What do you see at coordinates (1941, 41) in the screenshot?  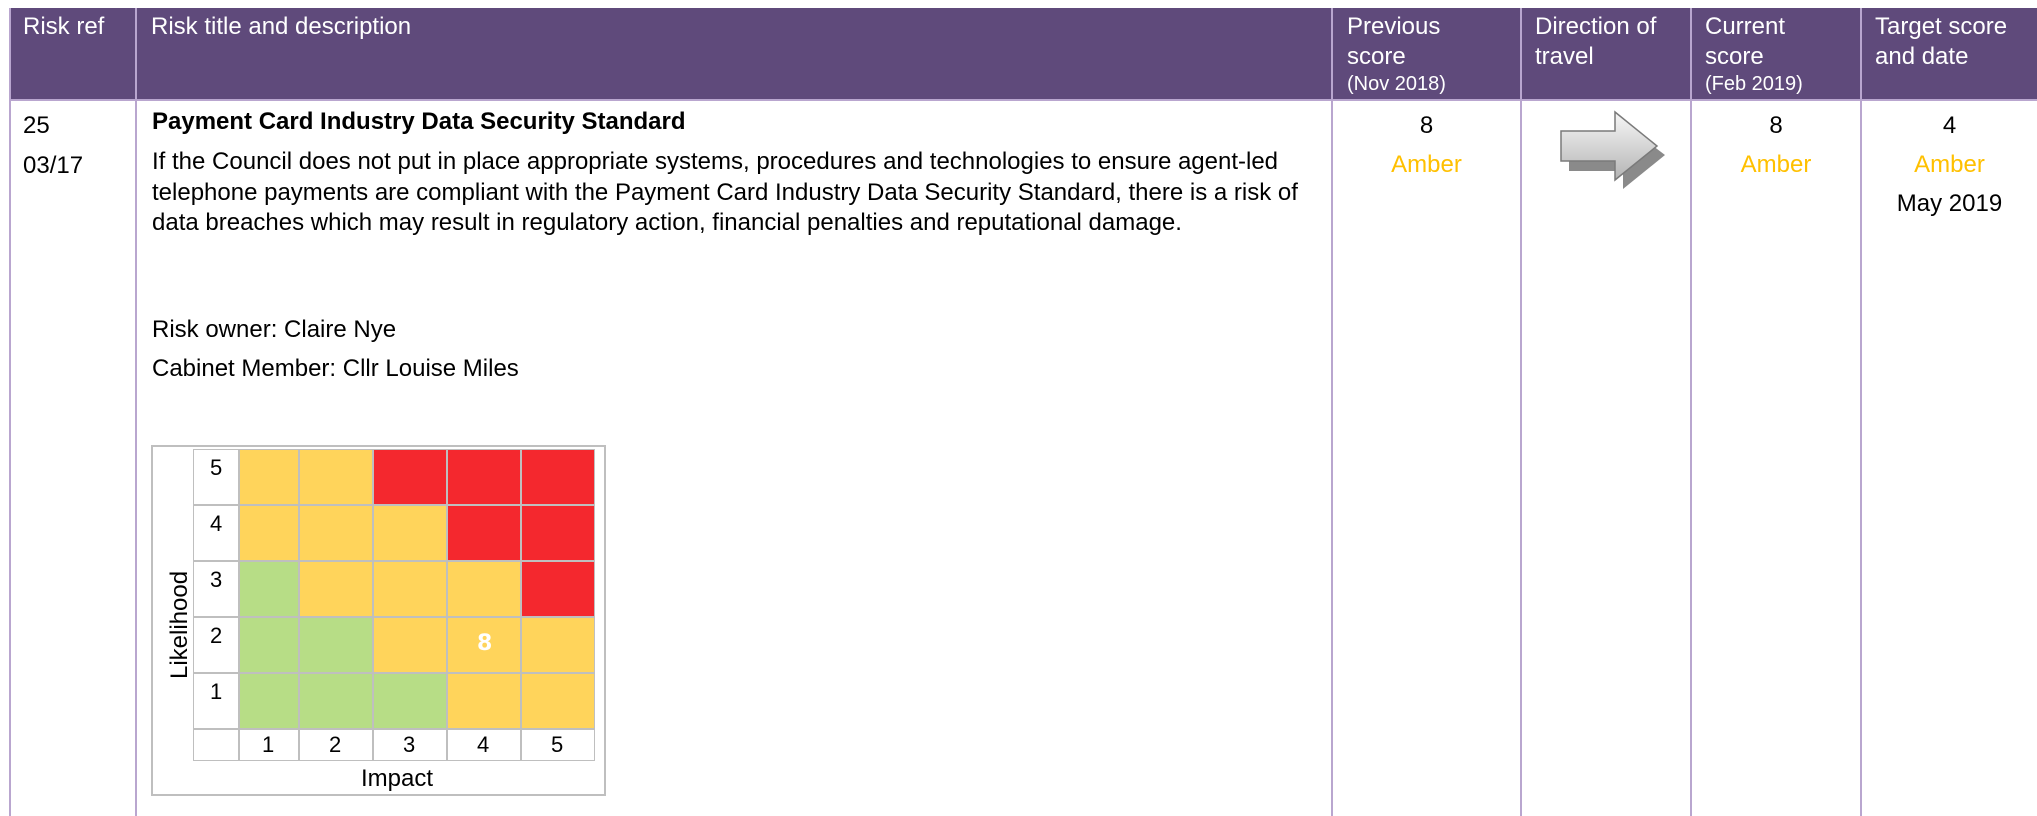 I see `header-target: Target score and date` at bounding box center [1941, 41].